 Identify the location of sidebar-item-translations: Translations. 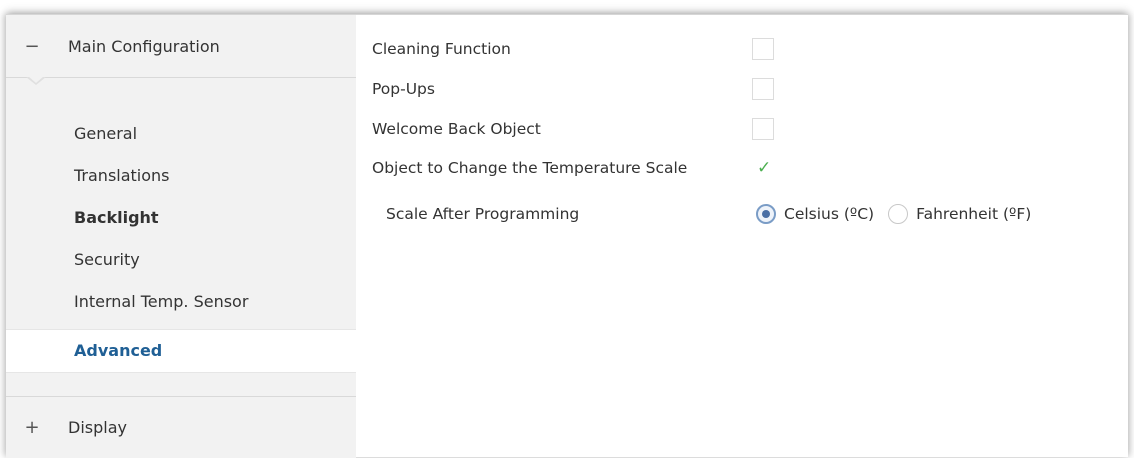
(181, 176).